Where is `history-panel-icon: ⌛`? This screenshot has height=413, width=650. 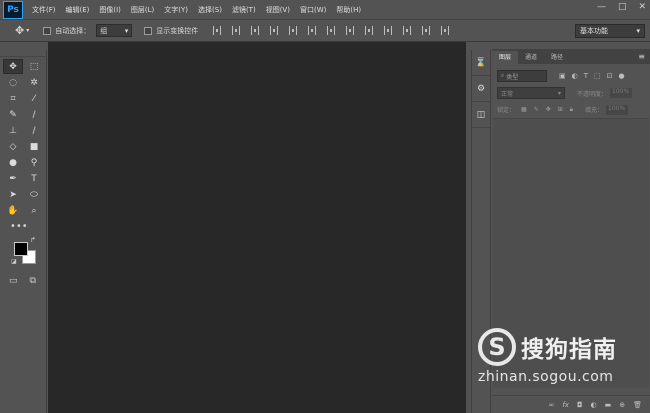 history-panel-icon: ⌛ is located at coordinates (481, 63).